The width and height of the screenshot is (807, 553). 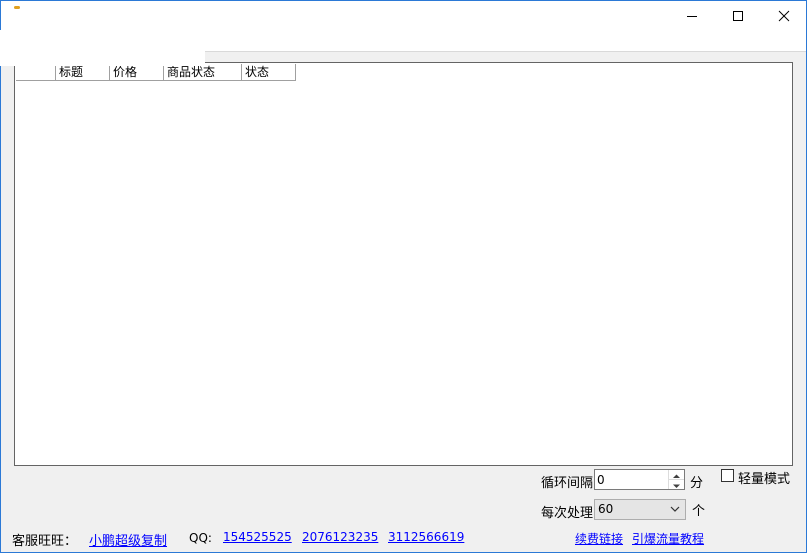 What do you see at coordinates (668, 538) in the screenshot?
I see `traffic-tutorial-link: 引爆流量教程` at bounding box center [668, 538].